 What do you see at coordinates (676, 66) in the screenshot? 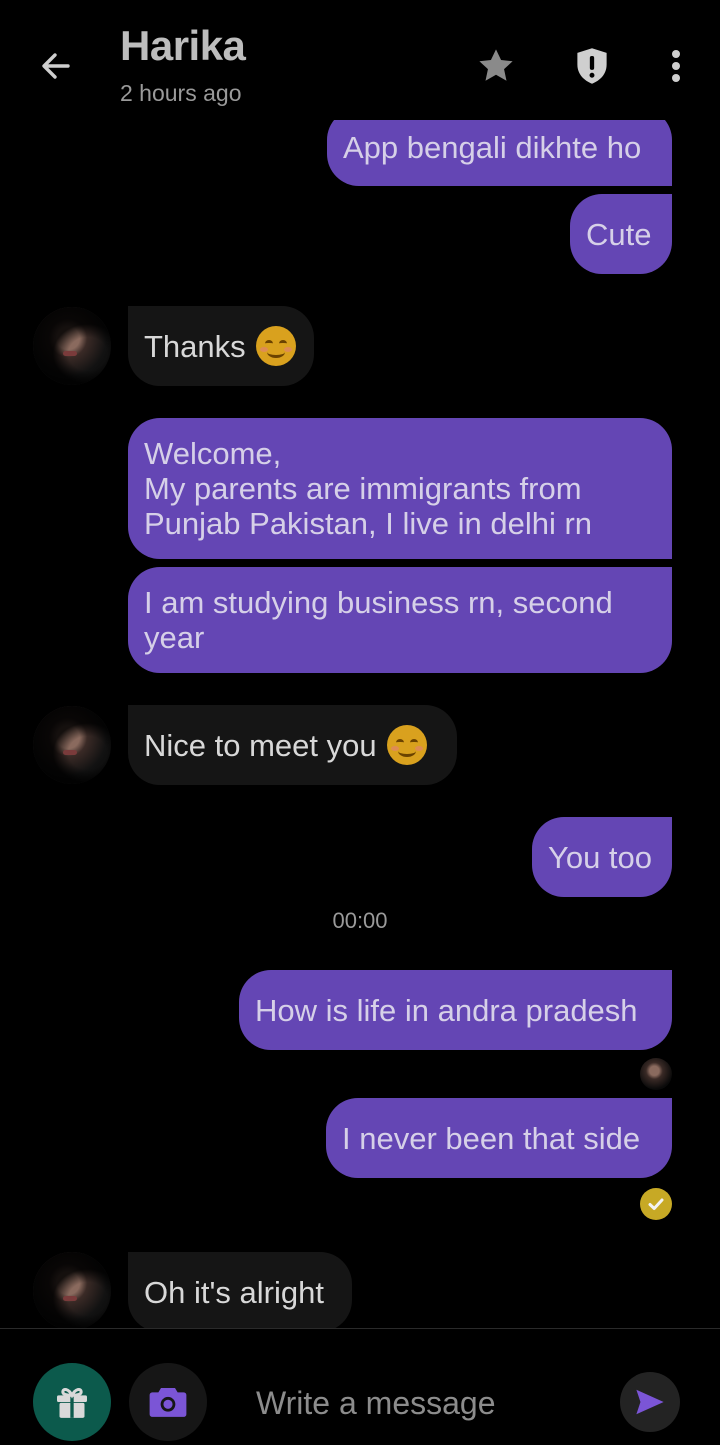
I see `more-vertical-icon` at bounding box center [676, 66].